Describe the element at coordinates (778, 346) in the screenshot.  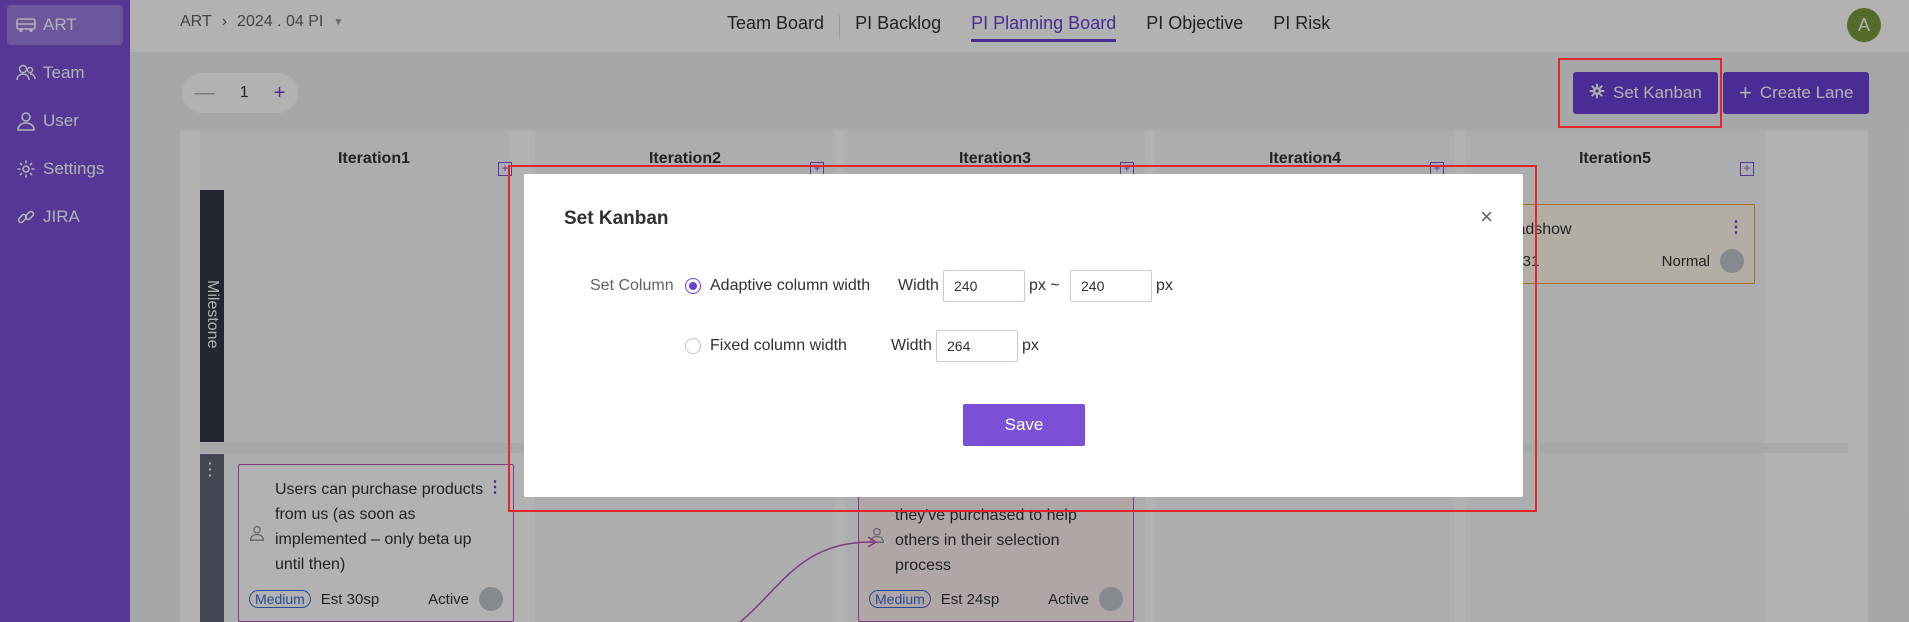
I see `fixed-width-label: Fixed column width` at that location.